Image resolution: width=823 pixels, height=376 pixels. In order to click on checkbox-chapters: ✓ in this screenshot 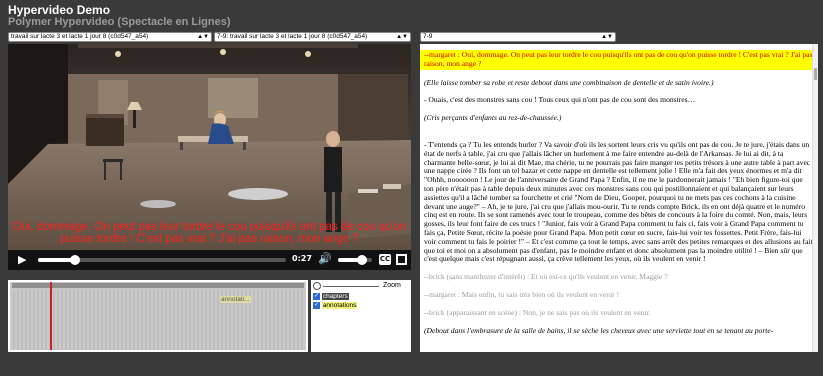, I will do `click(316, 296)`.